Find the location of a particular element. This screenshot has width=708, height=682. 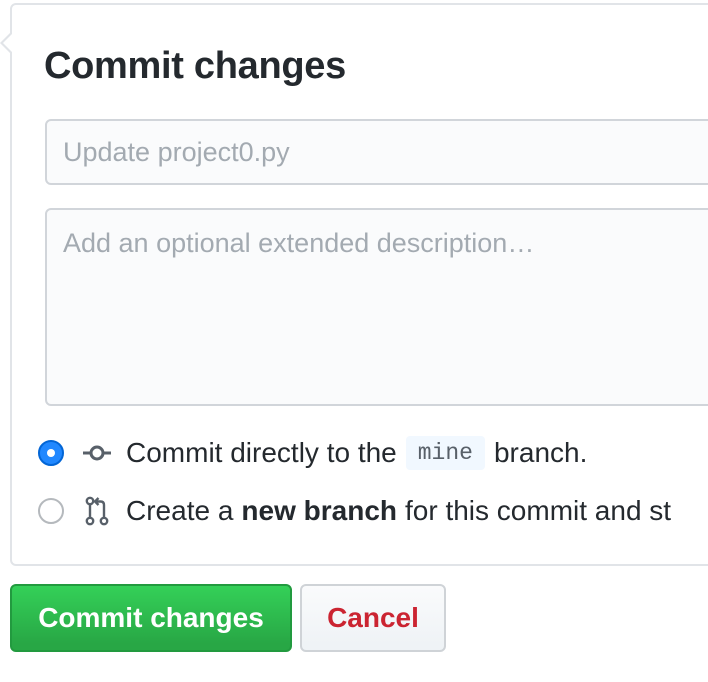

commit-direct-label: Commit directly to the mine branch. is located at coordinates (356, 453).